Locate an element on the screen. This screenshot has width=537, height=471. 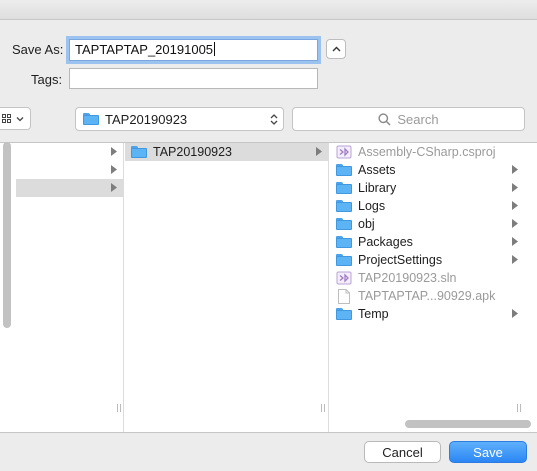
location-label: TAP20190923 is located at coordinates (146, 119).